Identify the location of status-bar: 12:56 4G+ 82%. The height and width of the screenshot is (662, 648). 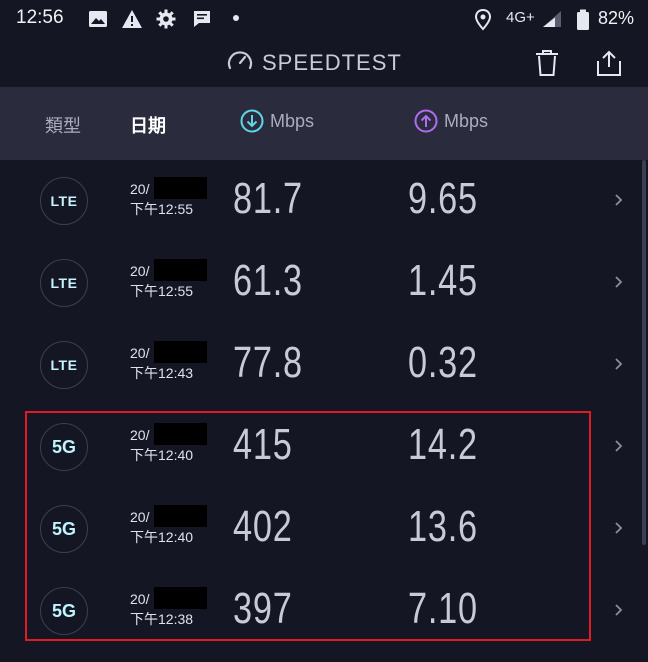
(324, 20).